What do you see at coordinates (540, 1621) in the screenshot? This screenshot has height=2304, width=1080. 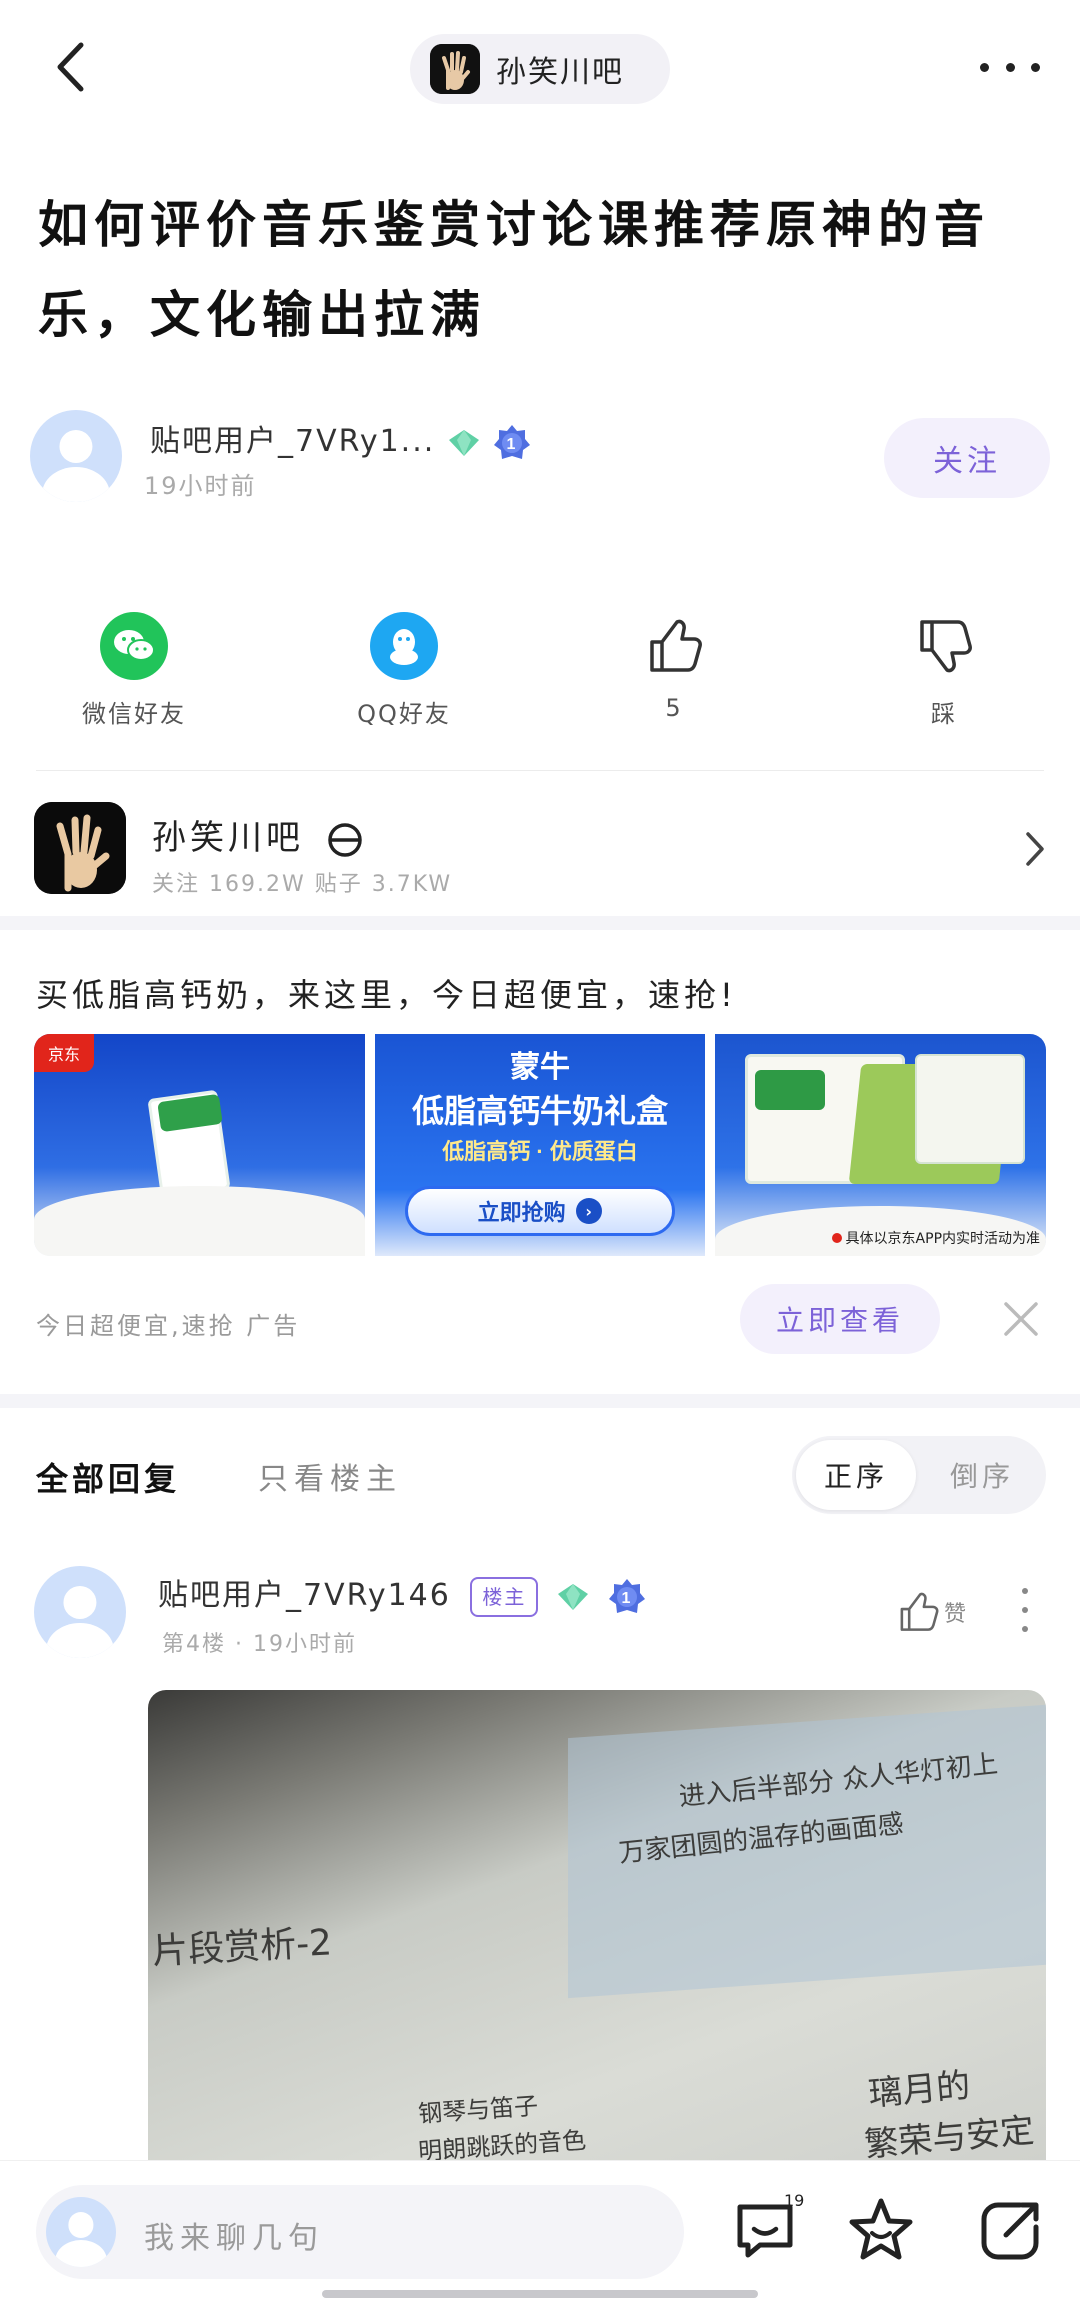 I see `reply-item: 贴吧用户_7VRy146 楼主 1 第4楼 · 19小时前 赞` at bounding box center [540, 1621].